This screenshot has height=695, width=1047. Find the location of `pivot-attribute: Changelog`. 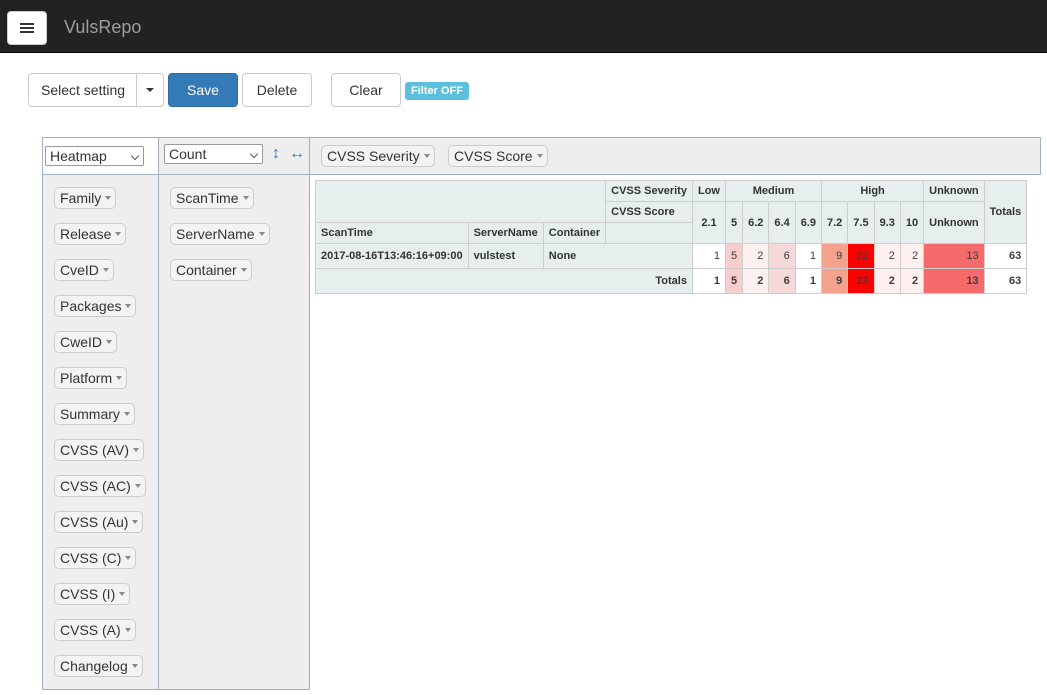

pivot-attribute: Changelog is located at coordinates (98, 666).